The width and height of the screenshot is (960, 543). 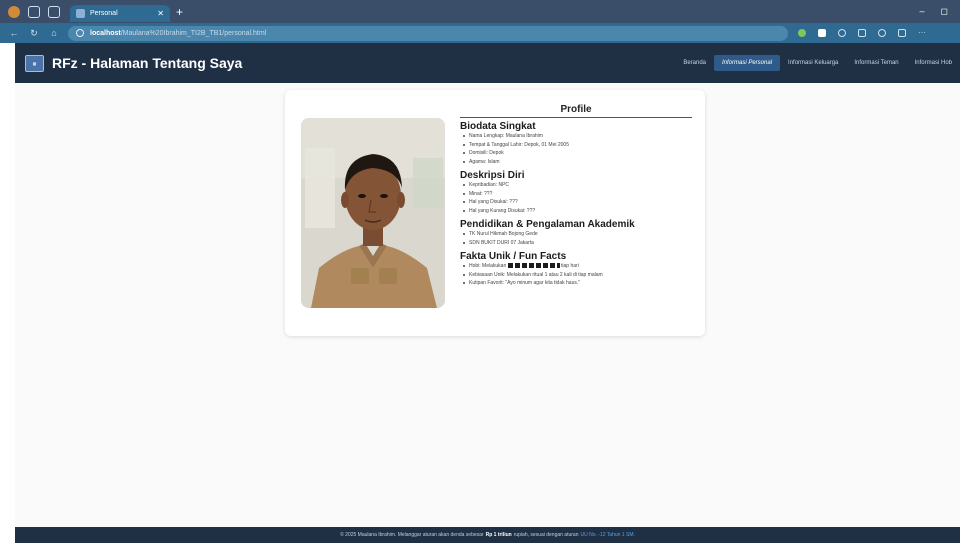 What do you see at coordinates (488, 266) in the screenshot?
I see `hobi-prefix: Hobi: Melakukan` at bounding box center [488, 266].